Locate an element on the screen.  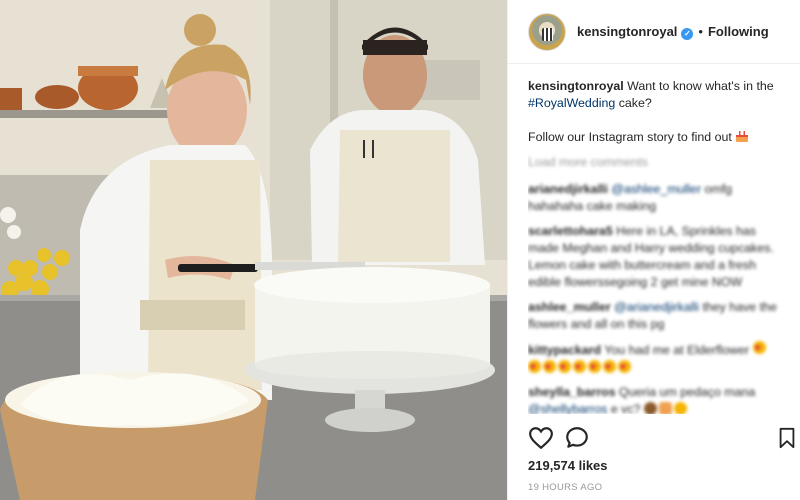
comment-item: kittypackard You had me at Elderflower is located at coordinates (655, 358).